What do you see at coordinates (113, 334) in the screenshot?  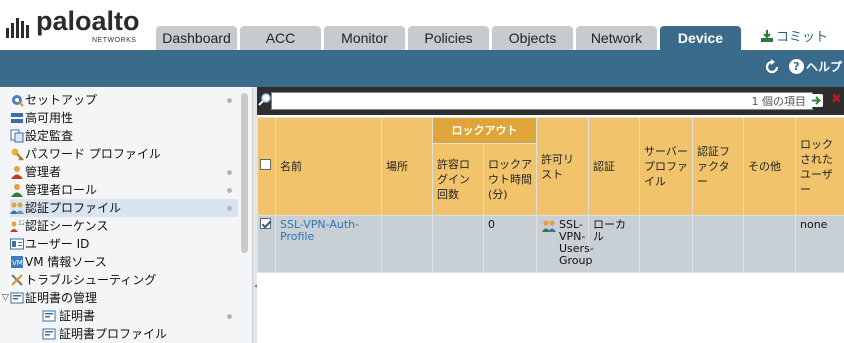 I see `nav-label: 証明書プロファイル` at bounding box center [113, 334].